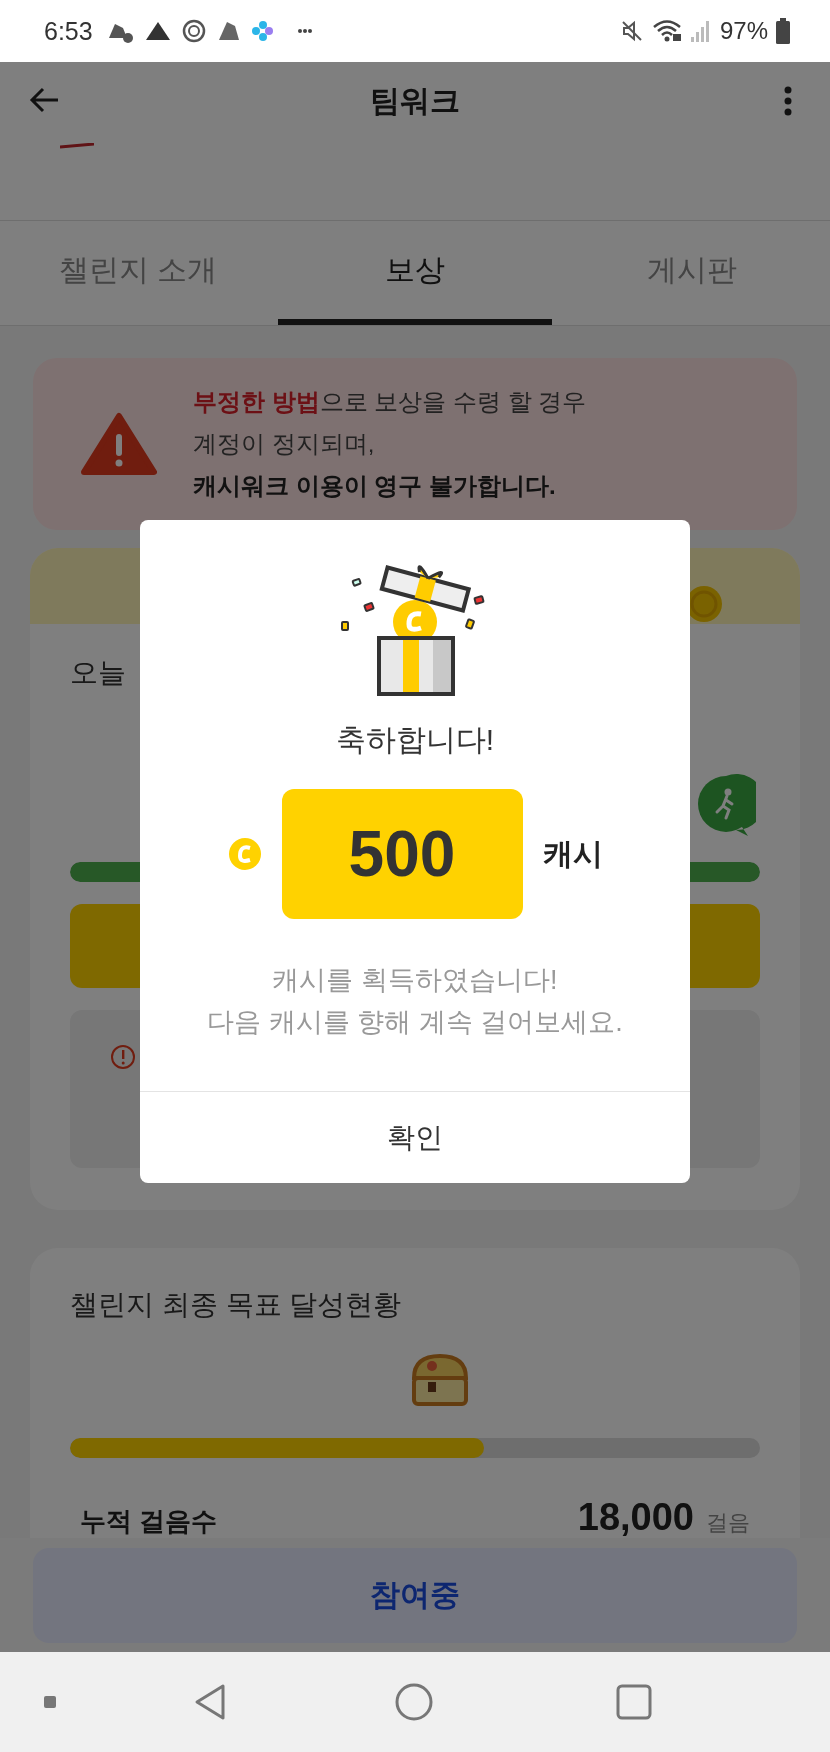  I want to click on home-icon, so click(414, 1702).